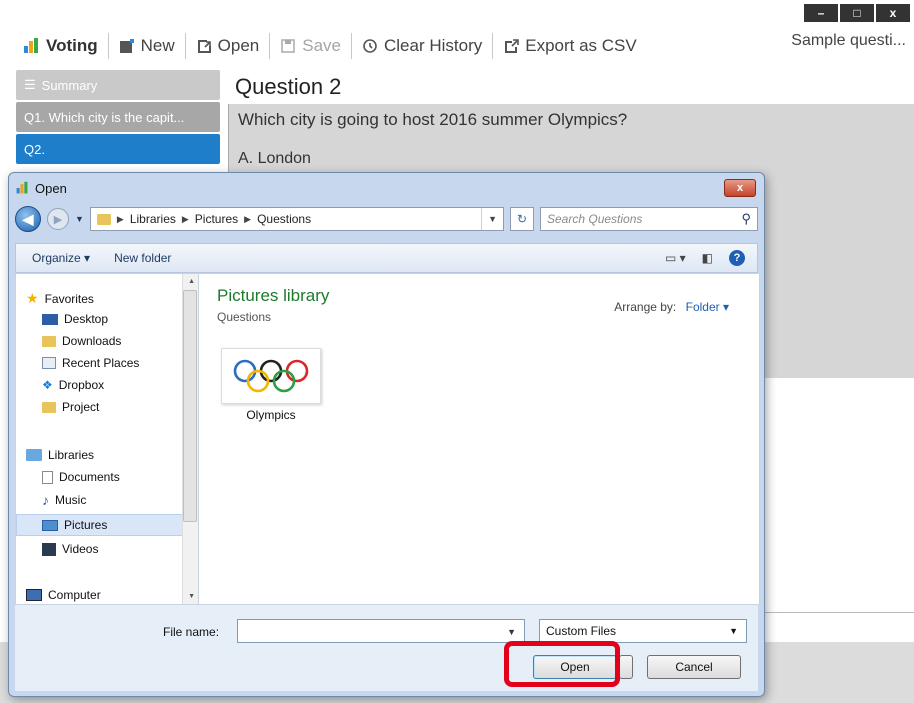  I want to click on nav-item-downloads: Downloads, so click(81, 341).